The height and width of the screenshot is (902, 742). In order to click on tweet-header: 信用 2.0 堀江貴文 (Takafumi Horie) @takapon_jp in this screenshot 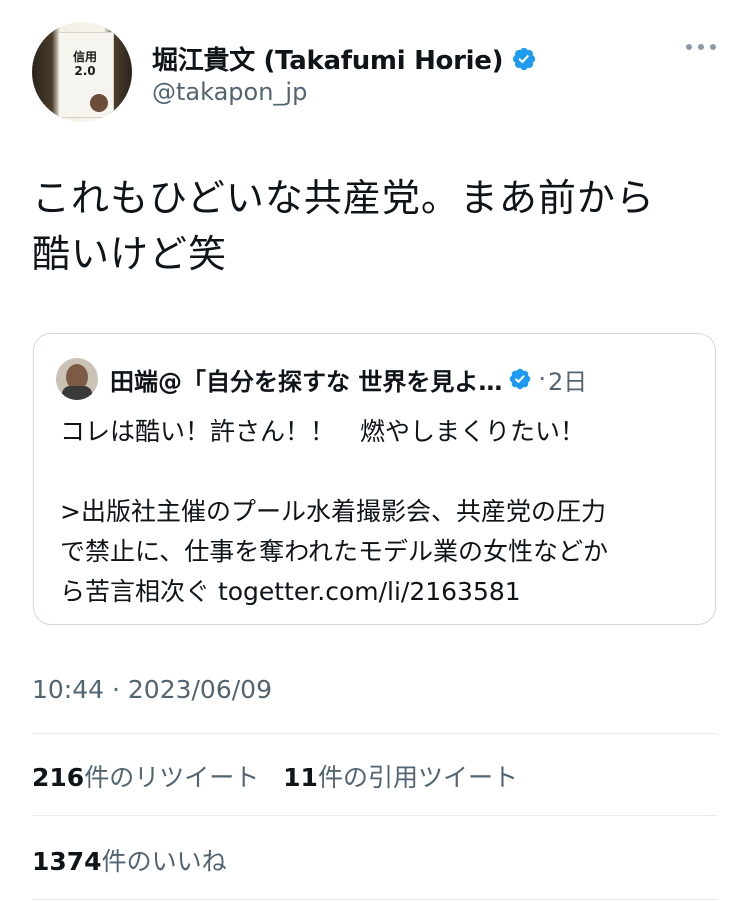, I will do `click(377, 72)`.